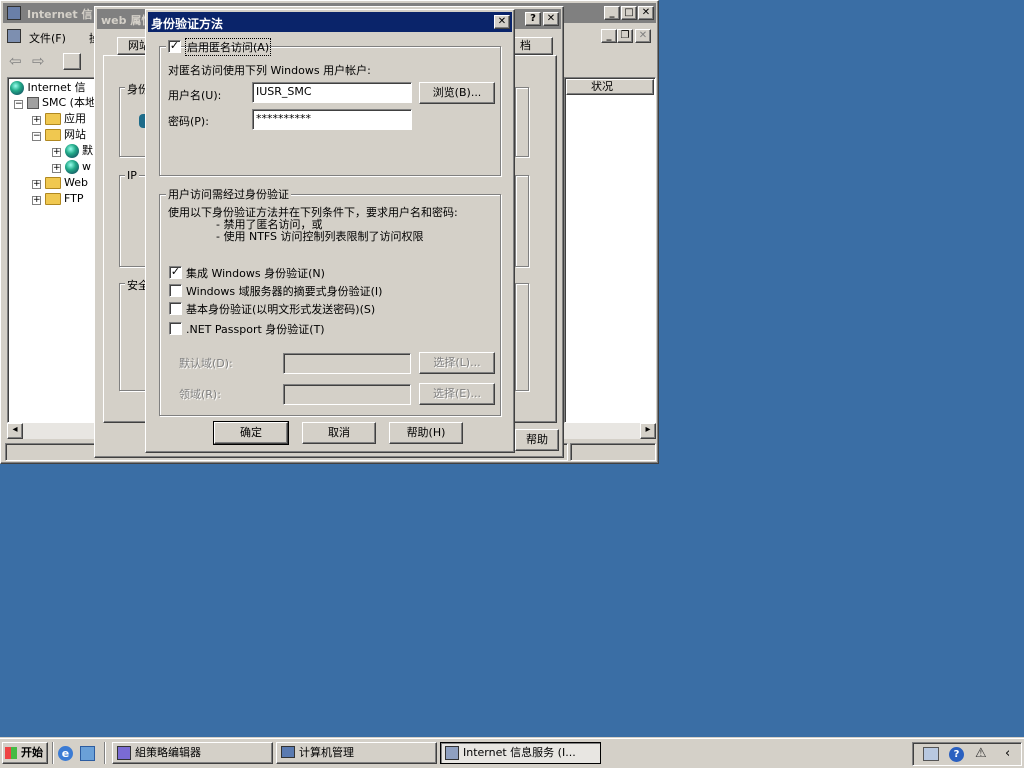 The image size is (1024, 768). Describe the element at coordinates (612, 13) in the screenshot. I see `minimize-button: _` at that location.